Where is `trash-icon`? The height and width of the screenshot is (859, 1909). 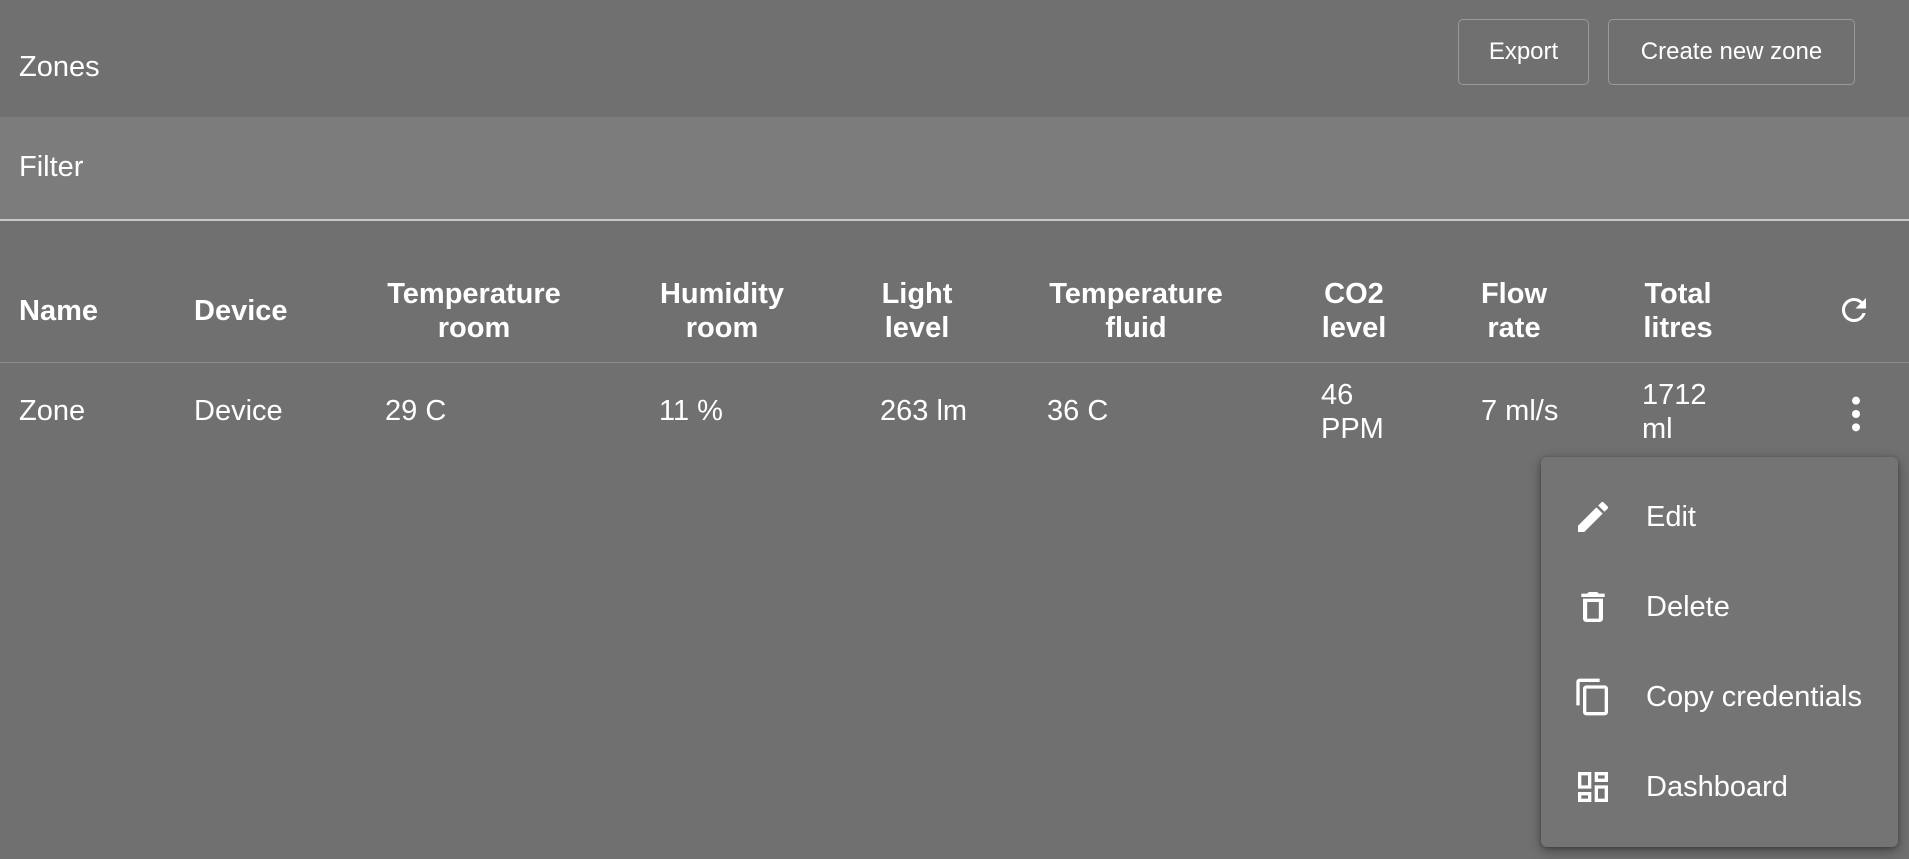 trash-icon is located at coordinates (1593, 607).